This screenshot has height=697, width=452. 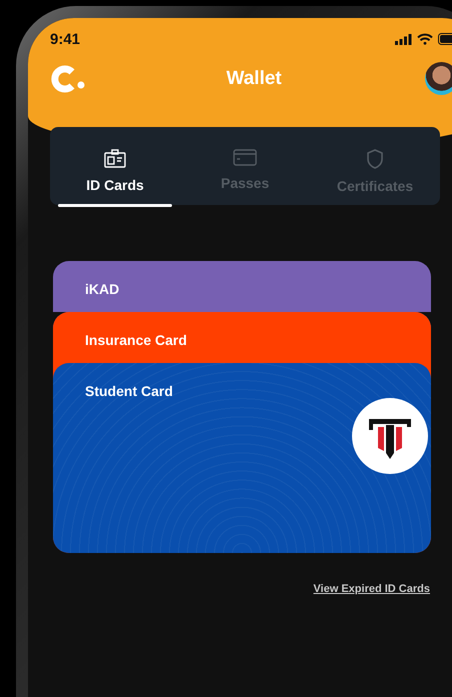 What do you see at coordinates (254, 79) in the screenshot?
I see `page-title: Wallet` at bounding box center [254, 79].